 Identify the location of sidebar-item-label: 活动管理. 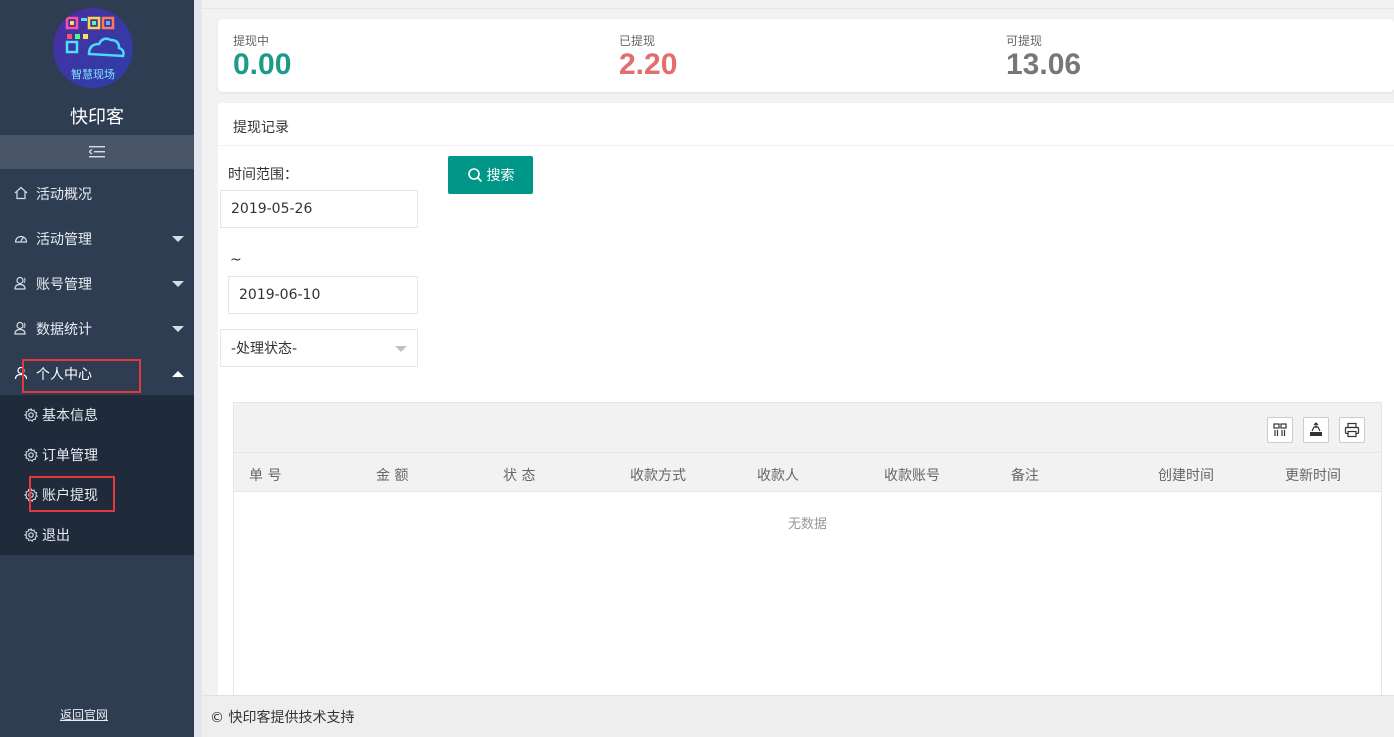
(64, 239).